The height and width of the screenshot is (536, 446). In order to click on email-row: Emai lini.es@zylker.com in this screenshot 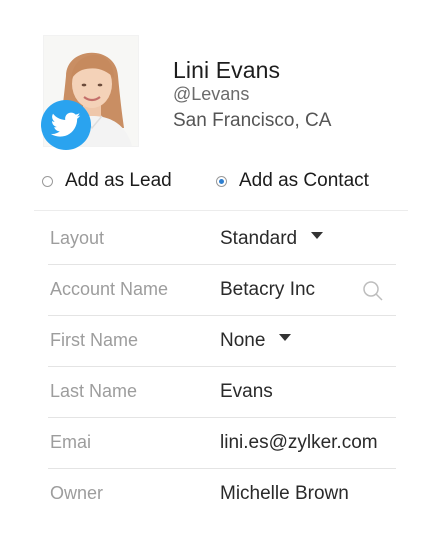, I will do `click(222, 443)`.